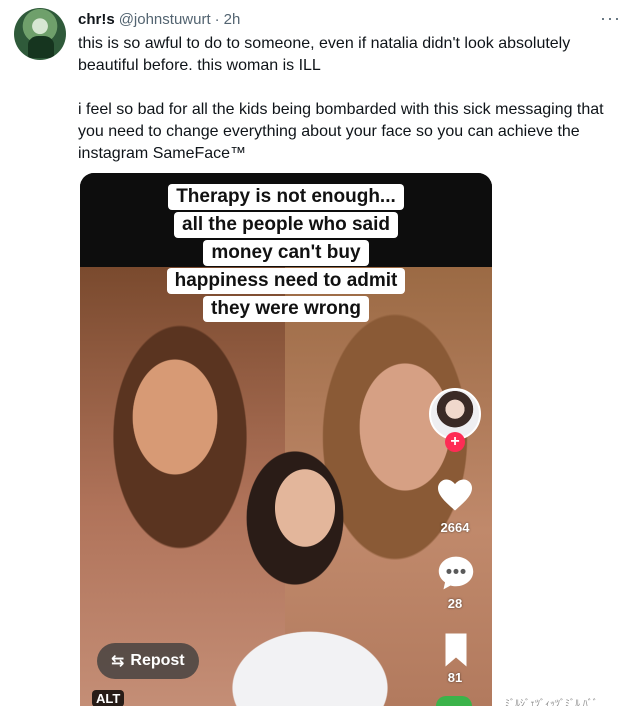 This screenshot has height=706, width=633. What do you see at coordinates (157, 660) in the screenshot?
I see `repost-label: Repost` at bounding box center [157, 660].